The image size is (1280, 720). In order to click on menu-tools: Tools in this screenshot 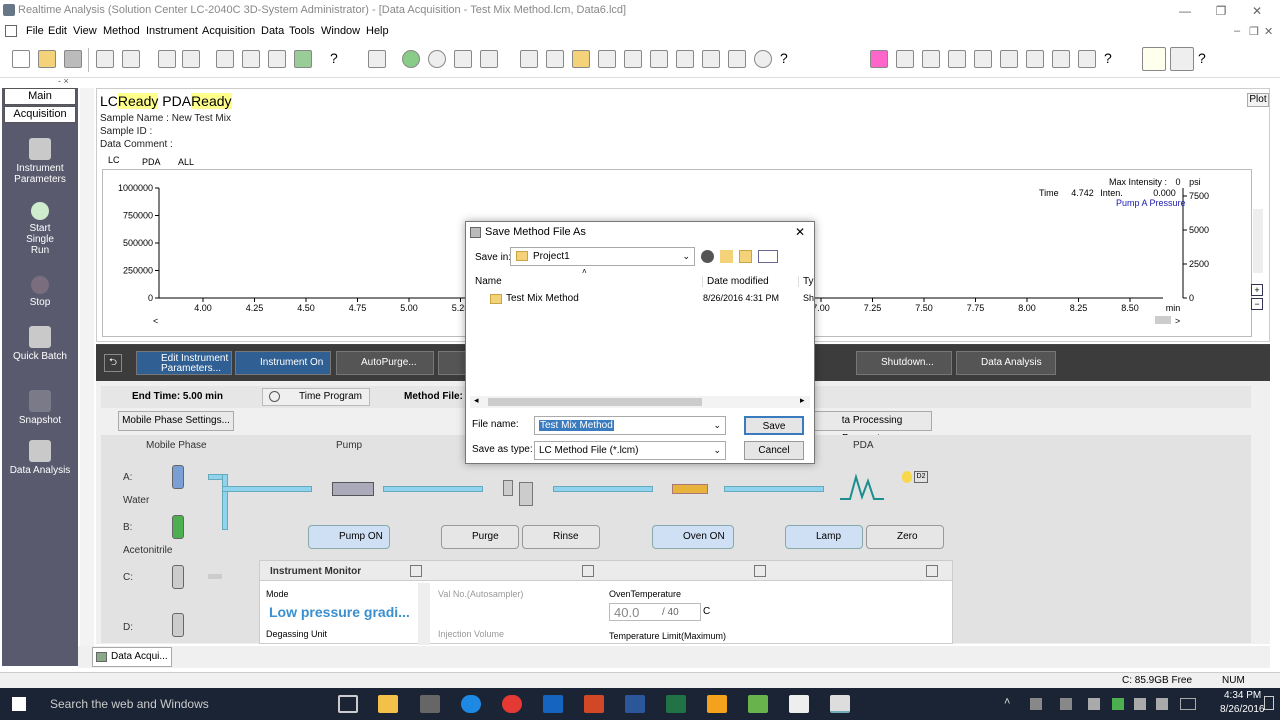, I will do `click(302, 31)`.